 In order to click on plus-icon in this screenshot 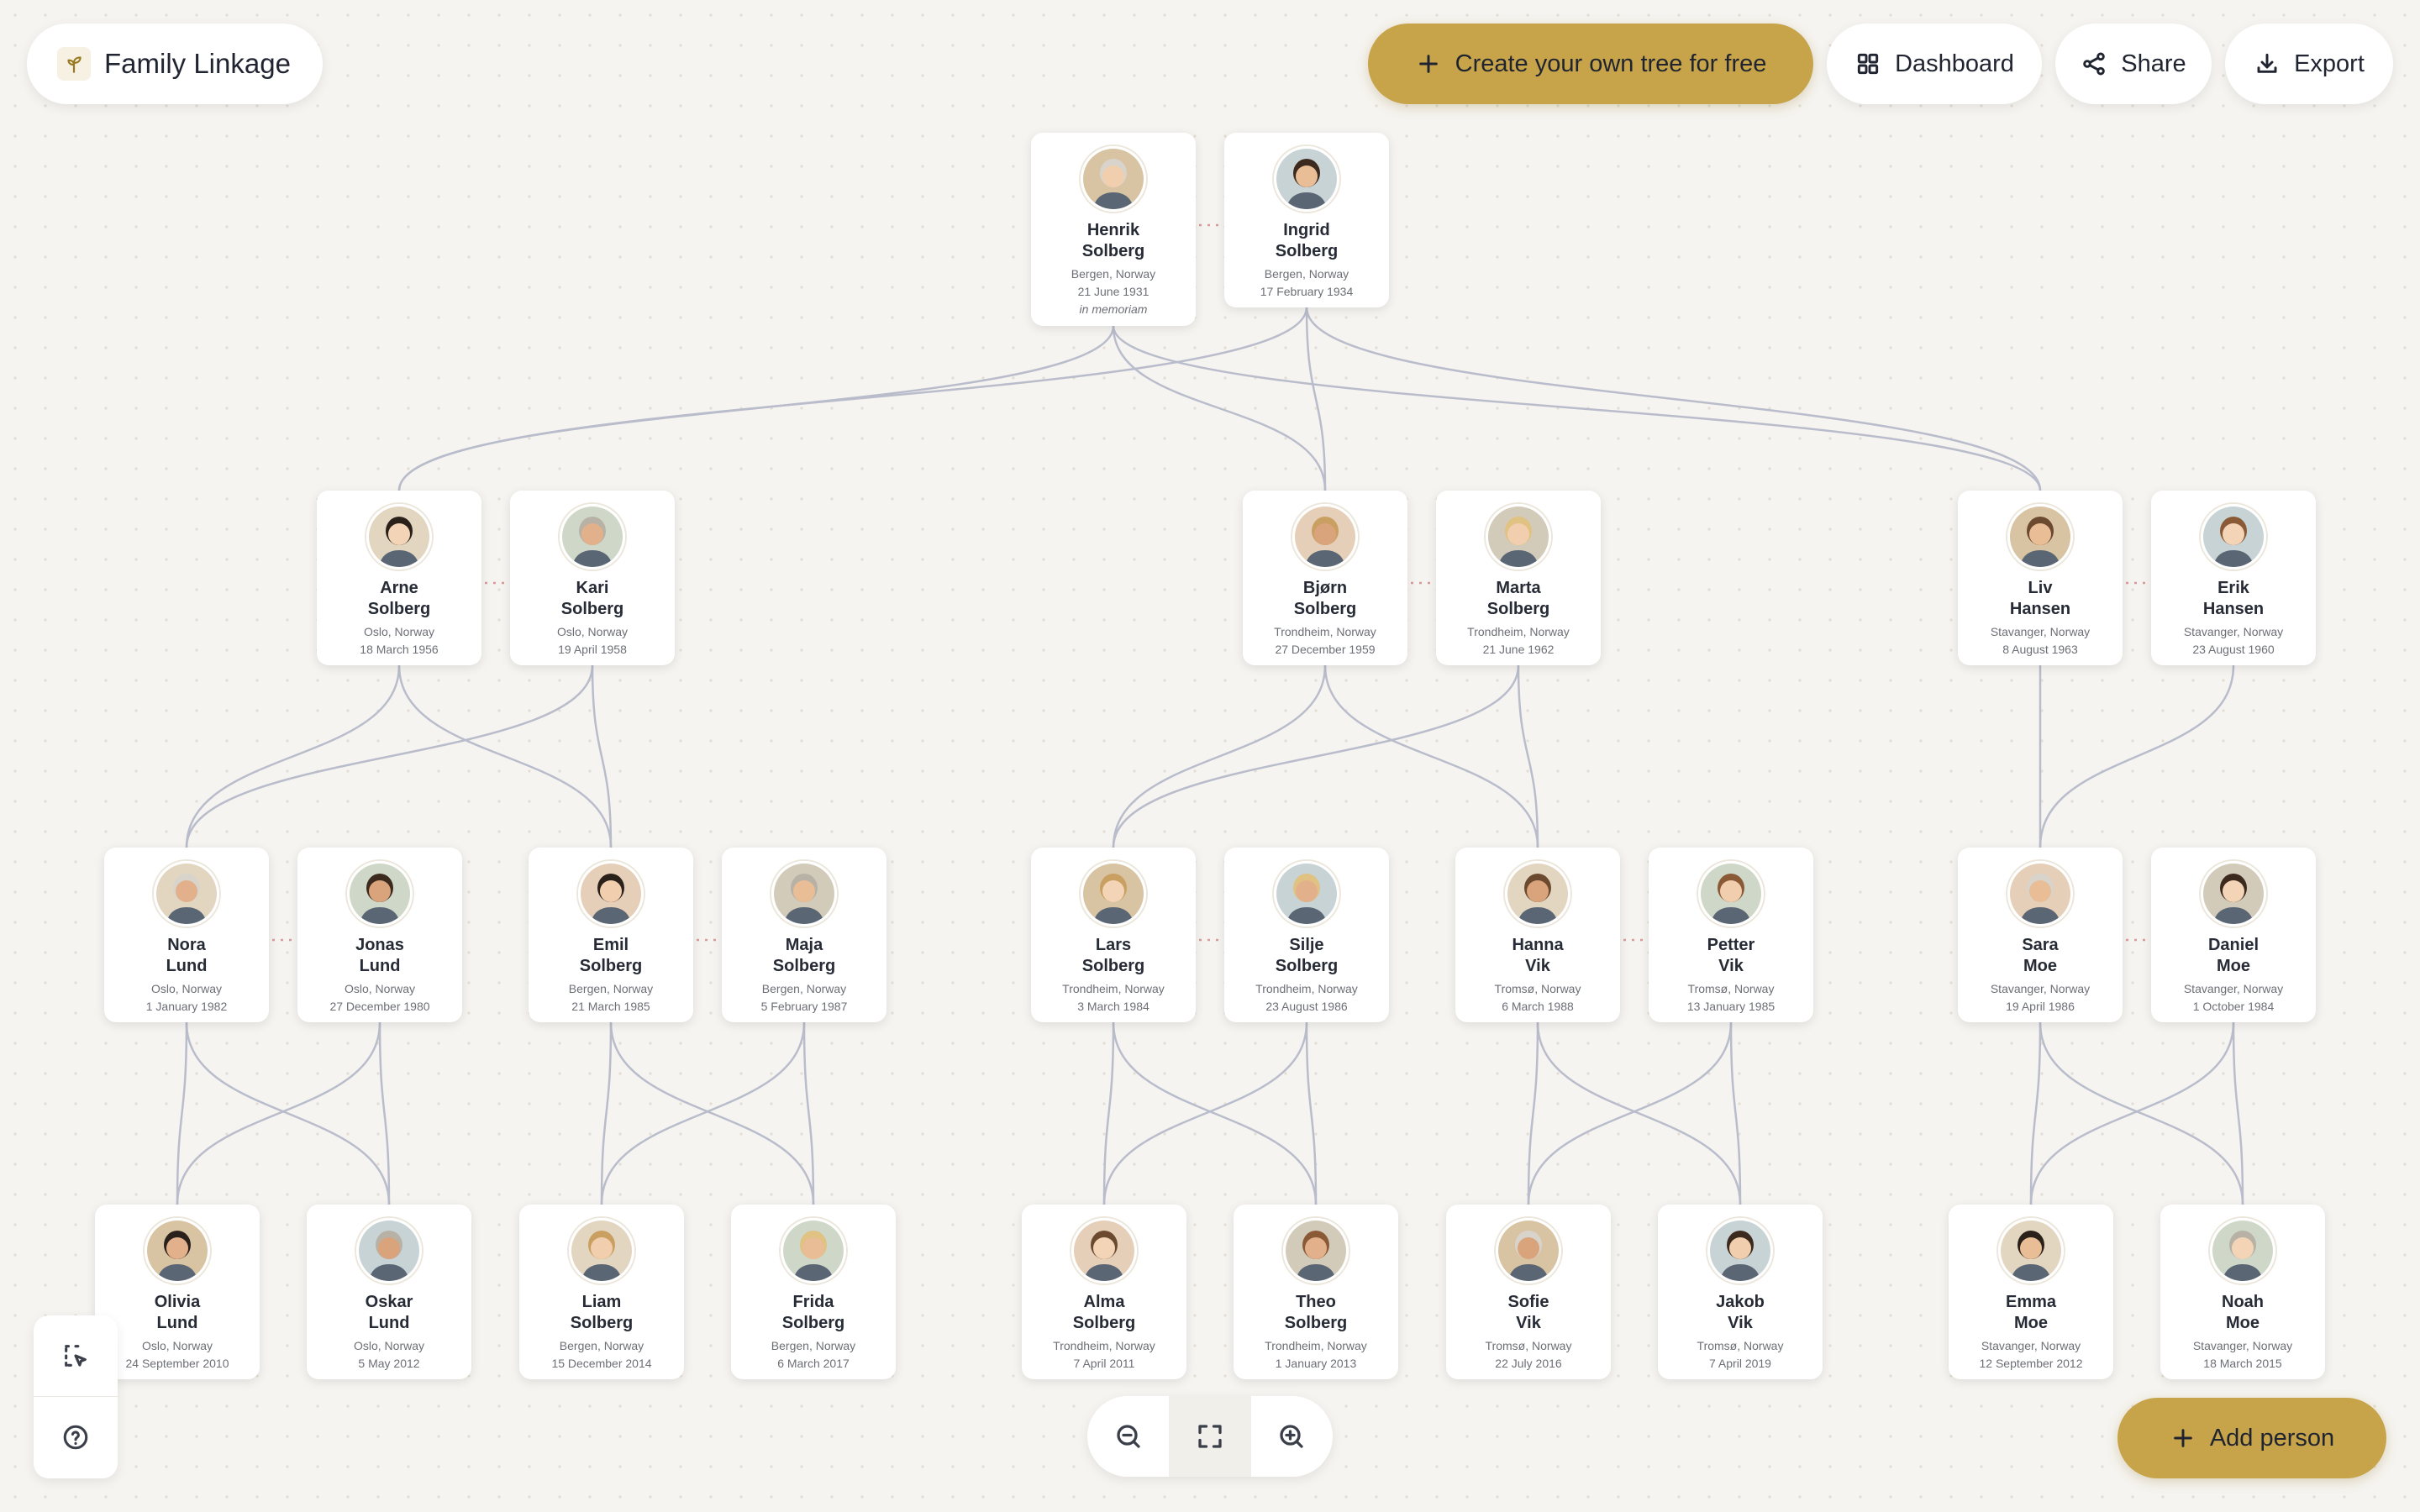, I will do `click(2183, 1438)`.